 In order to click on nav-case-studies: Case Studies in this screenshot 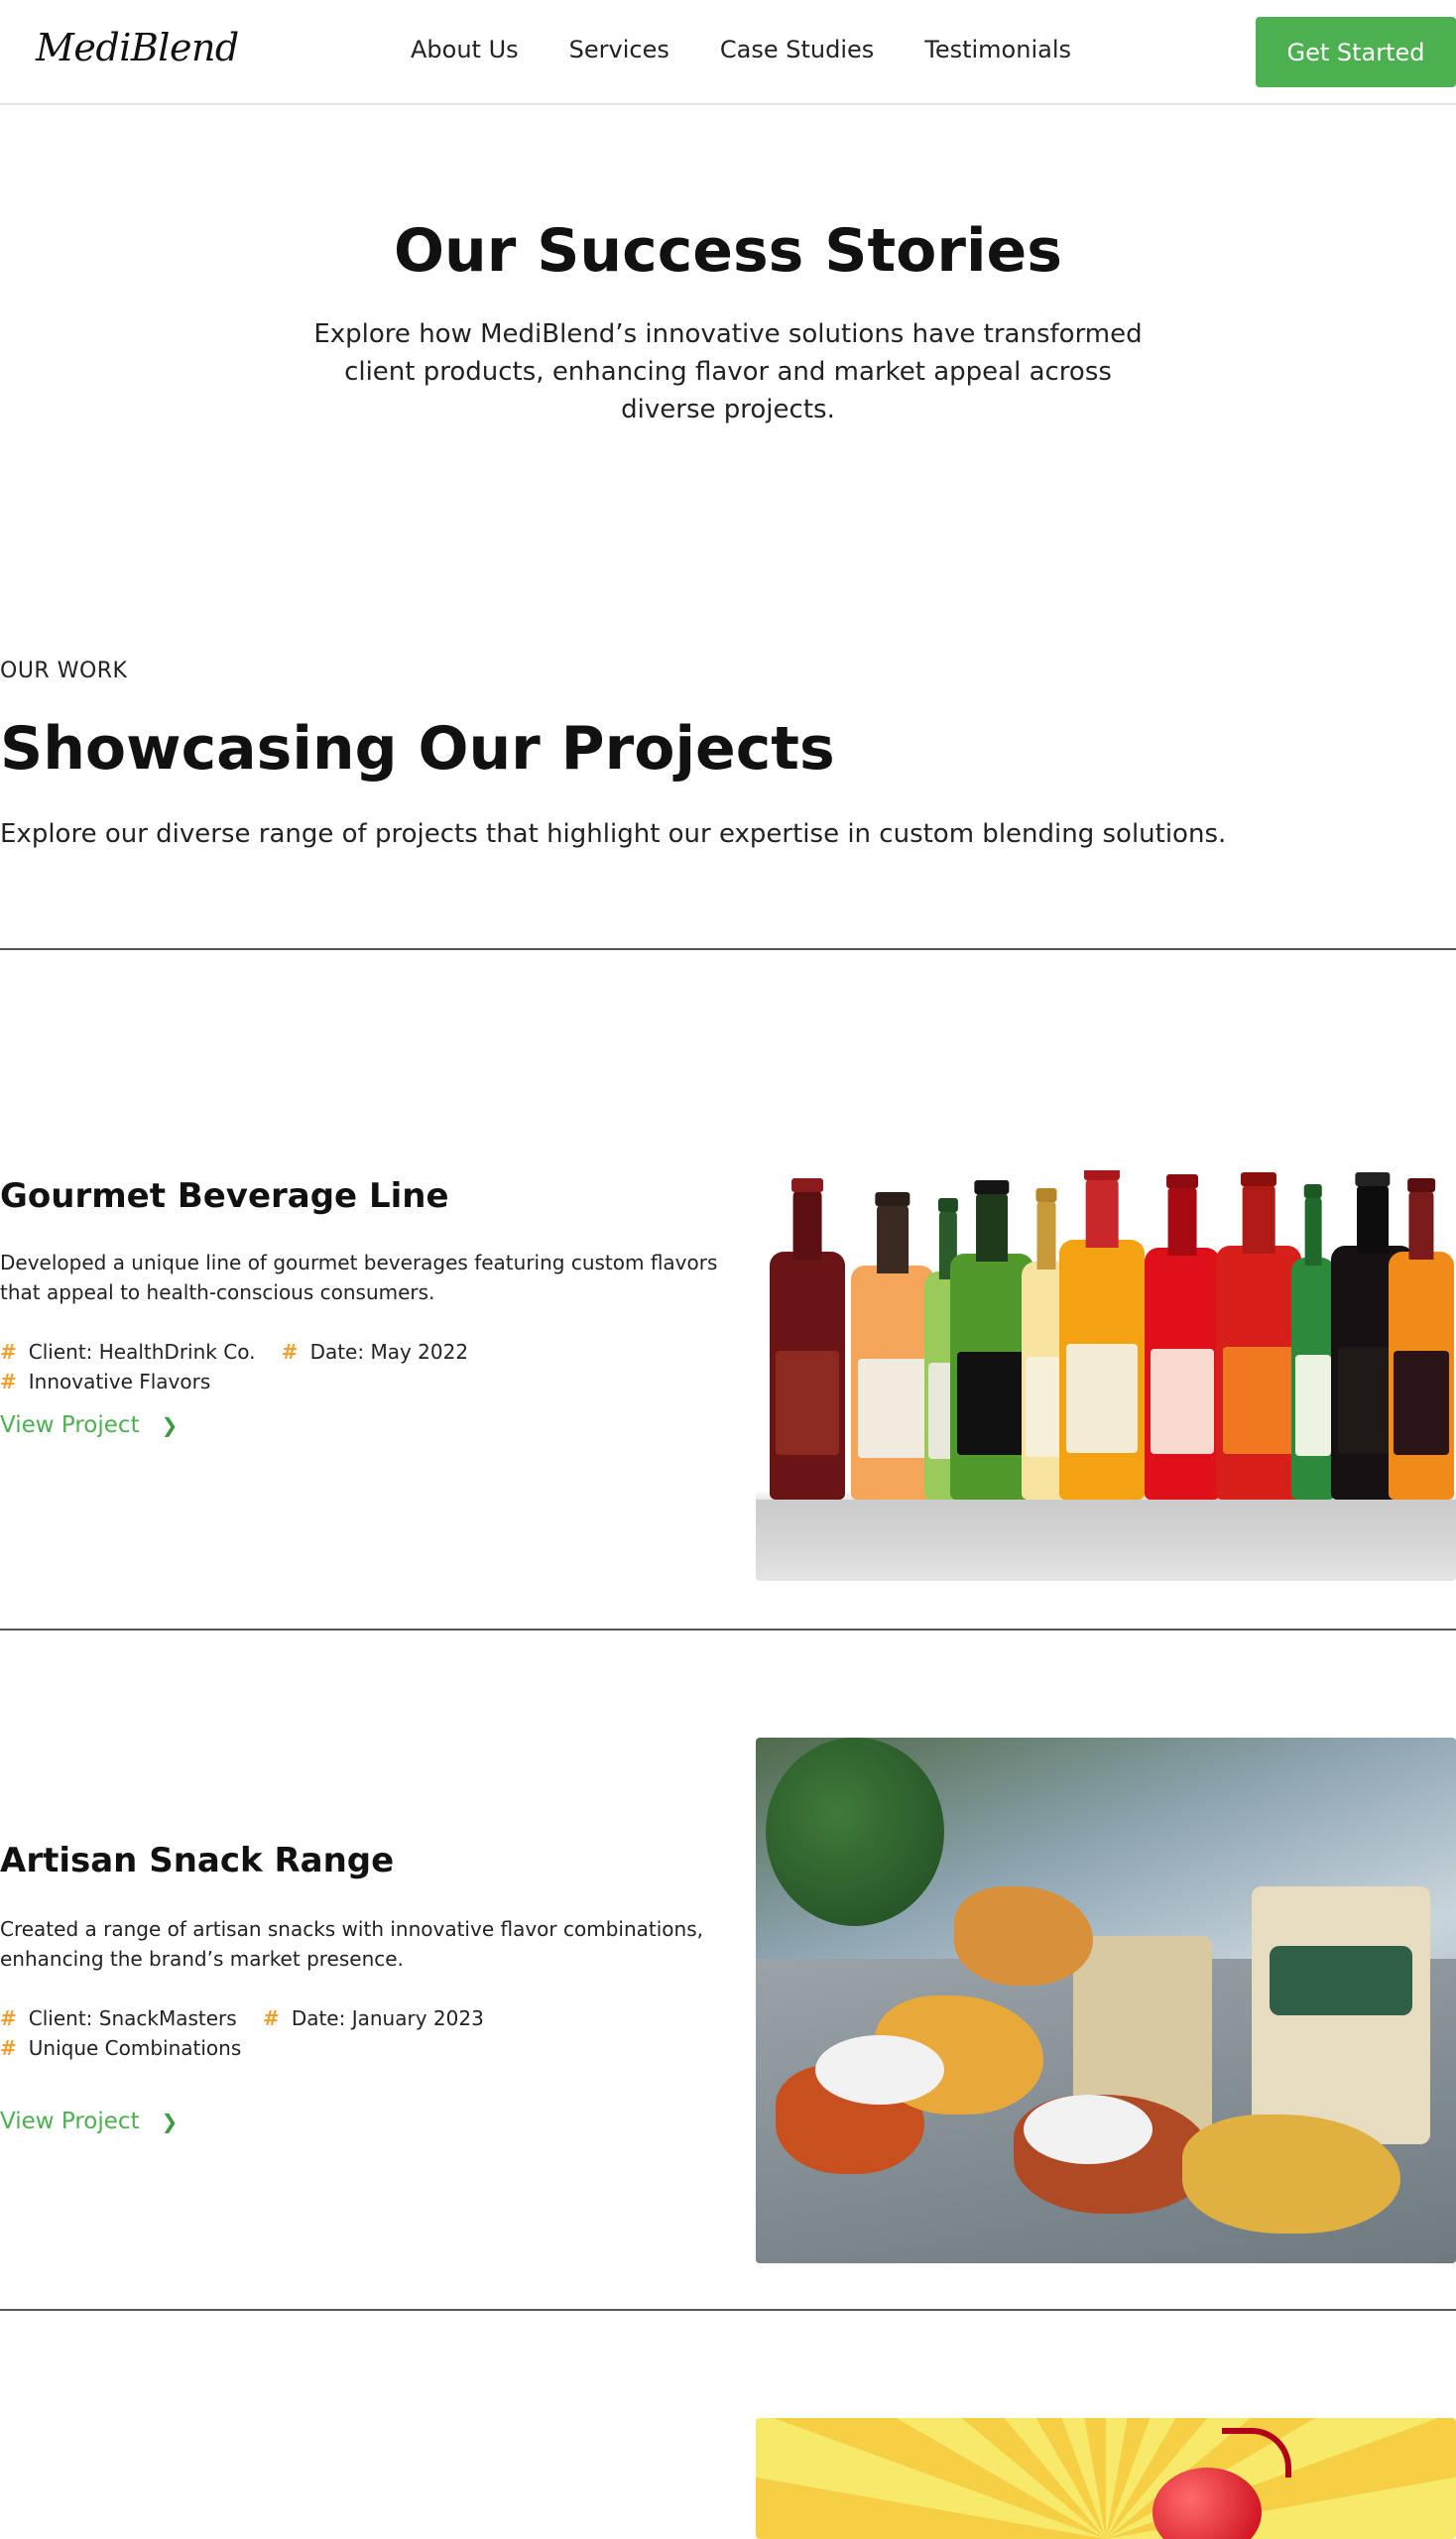, I will do `click(797, 50)`.